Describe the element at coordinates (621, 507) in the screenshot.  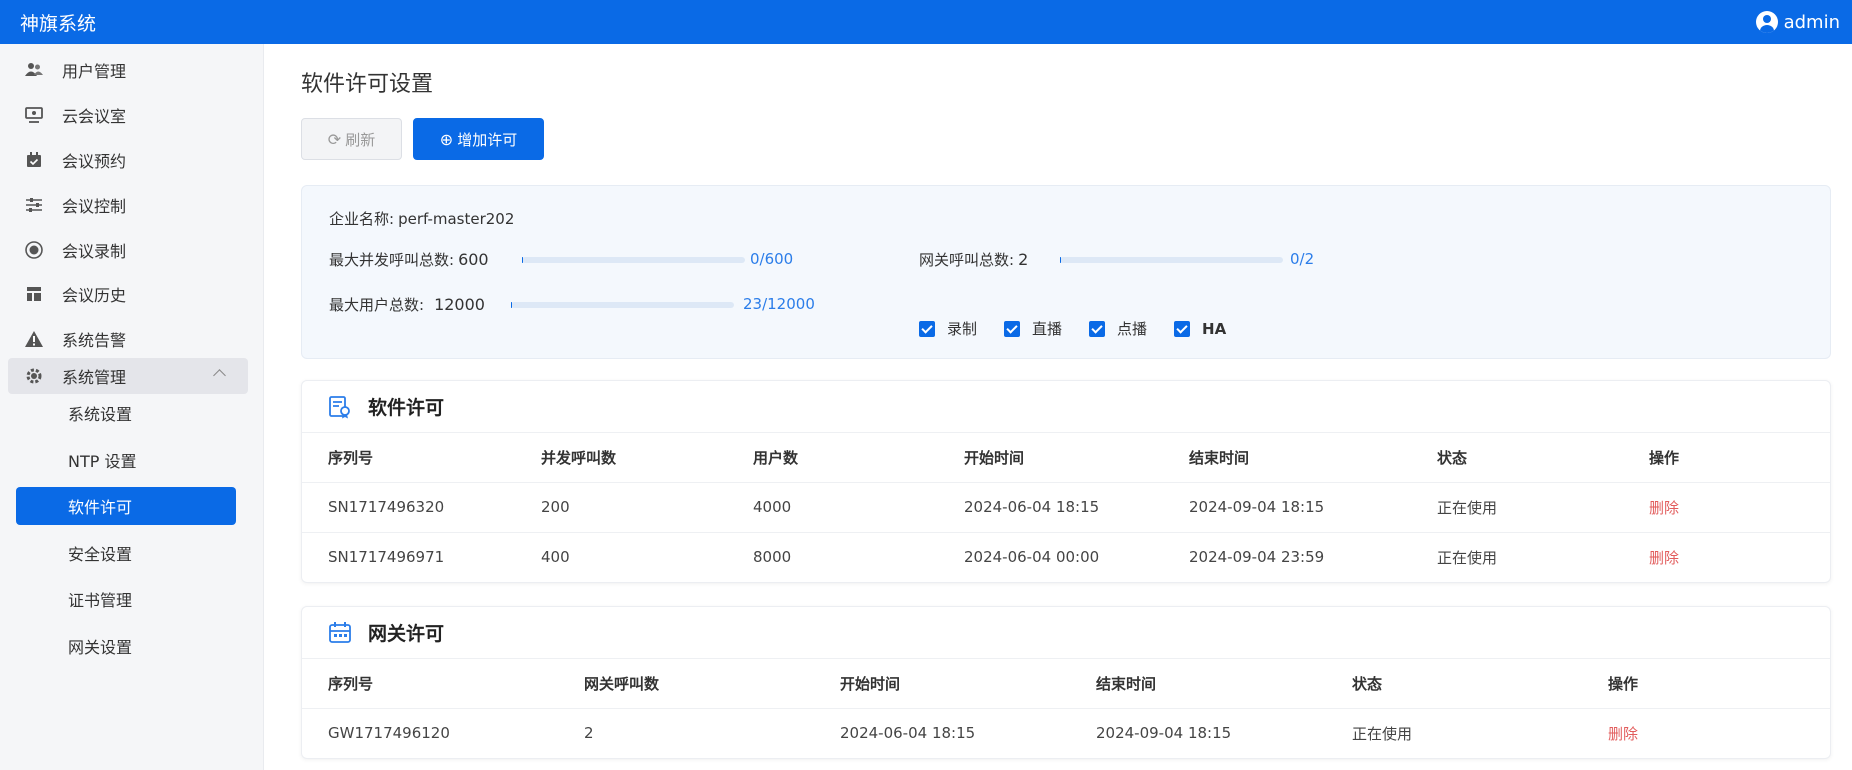
I see `calls-cell: 200` at that location.